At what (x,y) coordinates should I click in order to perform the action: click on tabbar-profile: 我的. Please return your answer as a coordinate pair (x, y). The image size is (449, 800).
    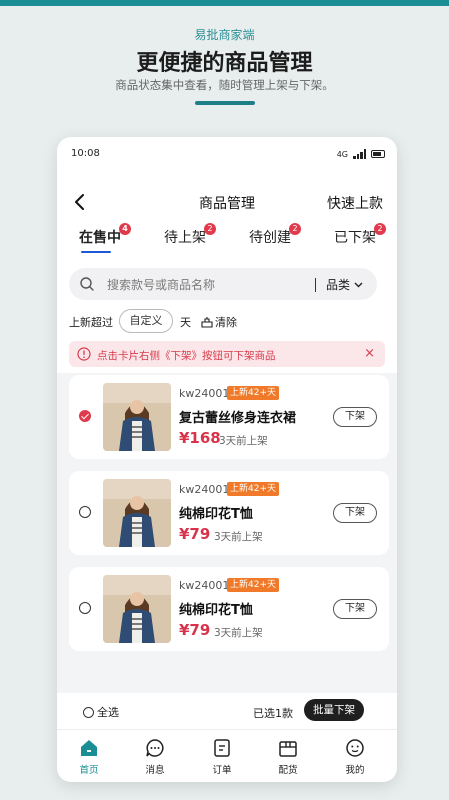
    Looking at the image, I should click on (355, 757).